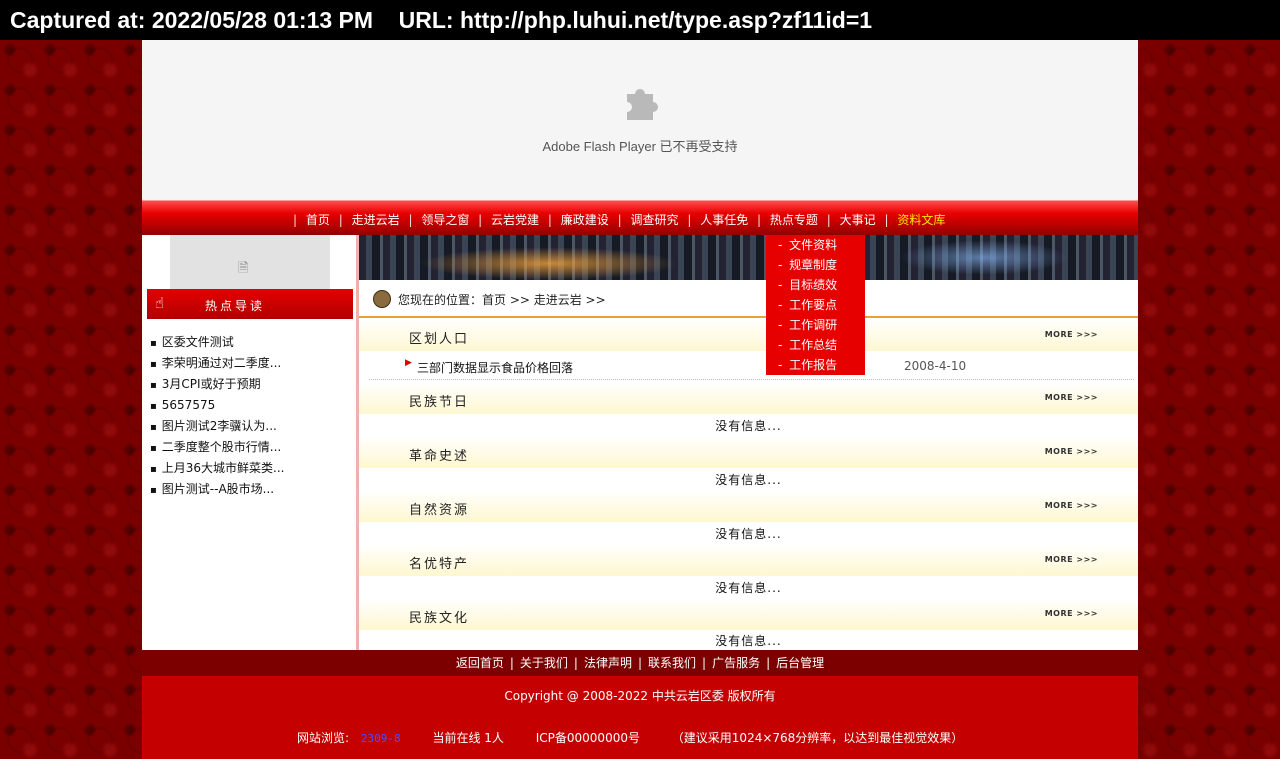 The height and width of the screenshot is (759, 1280). I want to click on icp-number: ICP备00000000号, so click(587, 738).